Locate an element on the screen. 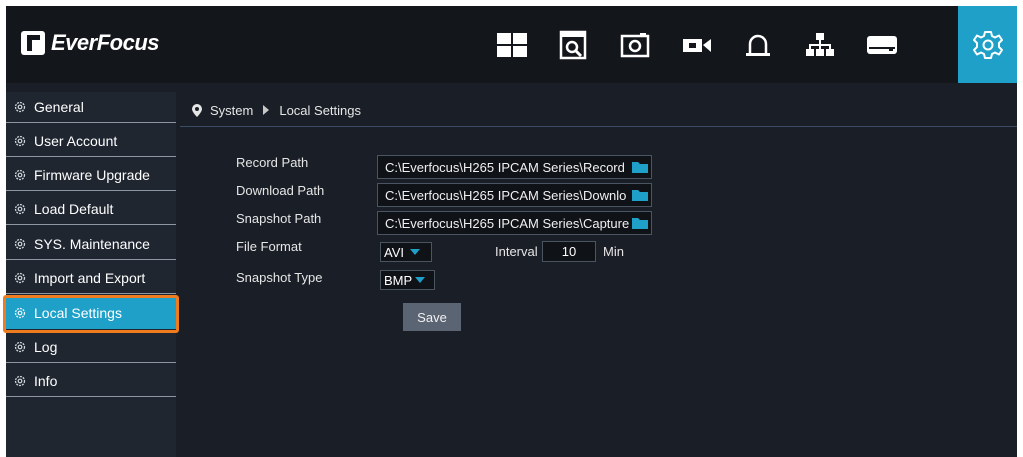 The height and width of the screenshot is (457, 1023). file-format-label: File Format is located at coordinates (269, 246).